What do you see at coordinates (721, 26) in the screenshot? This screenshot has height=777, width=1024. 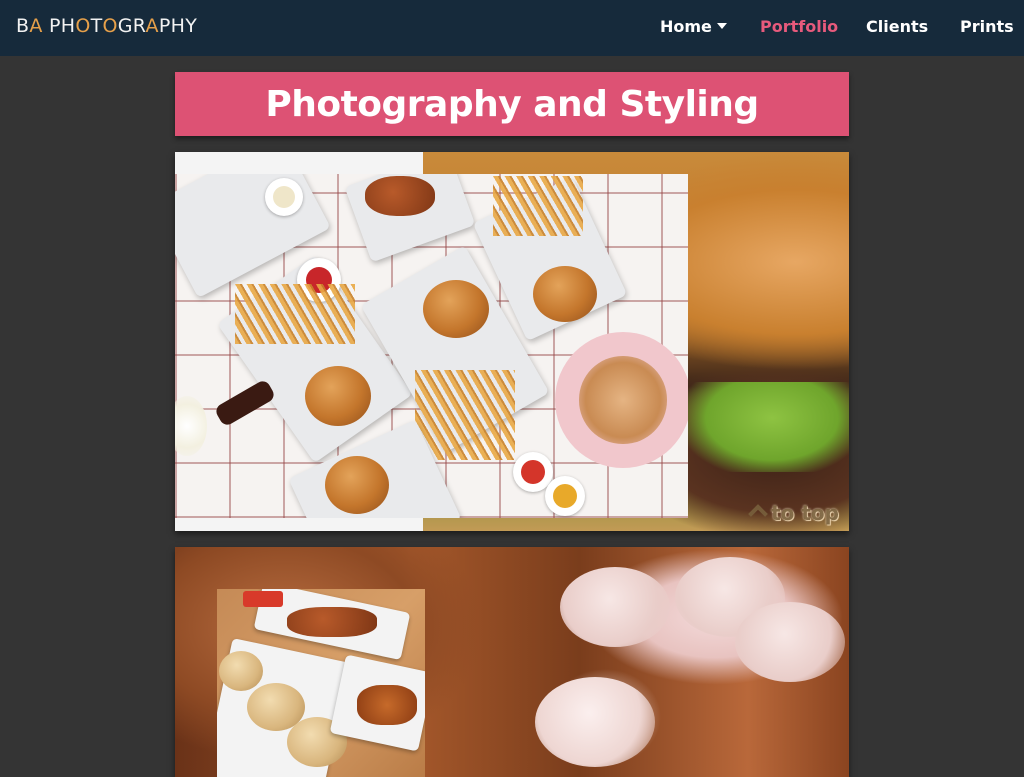 I see `caret-down-icon` at bounding box center [721, 26].